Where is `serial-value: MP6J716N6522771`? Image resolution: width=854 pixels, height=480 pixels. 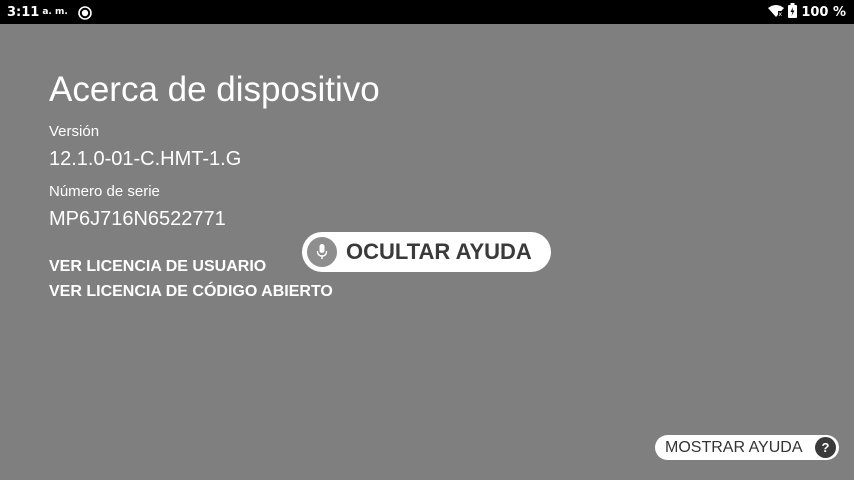
serial-value: MP6J716N6522771 is located at coordinates (137, 219).